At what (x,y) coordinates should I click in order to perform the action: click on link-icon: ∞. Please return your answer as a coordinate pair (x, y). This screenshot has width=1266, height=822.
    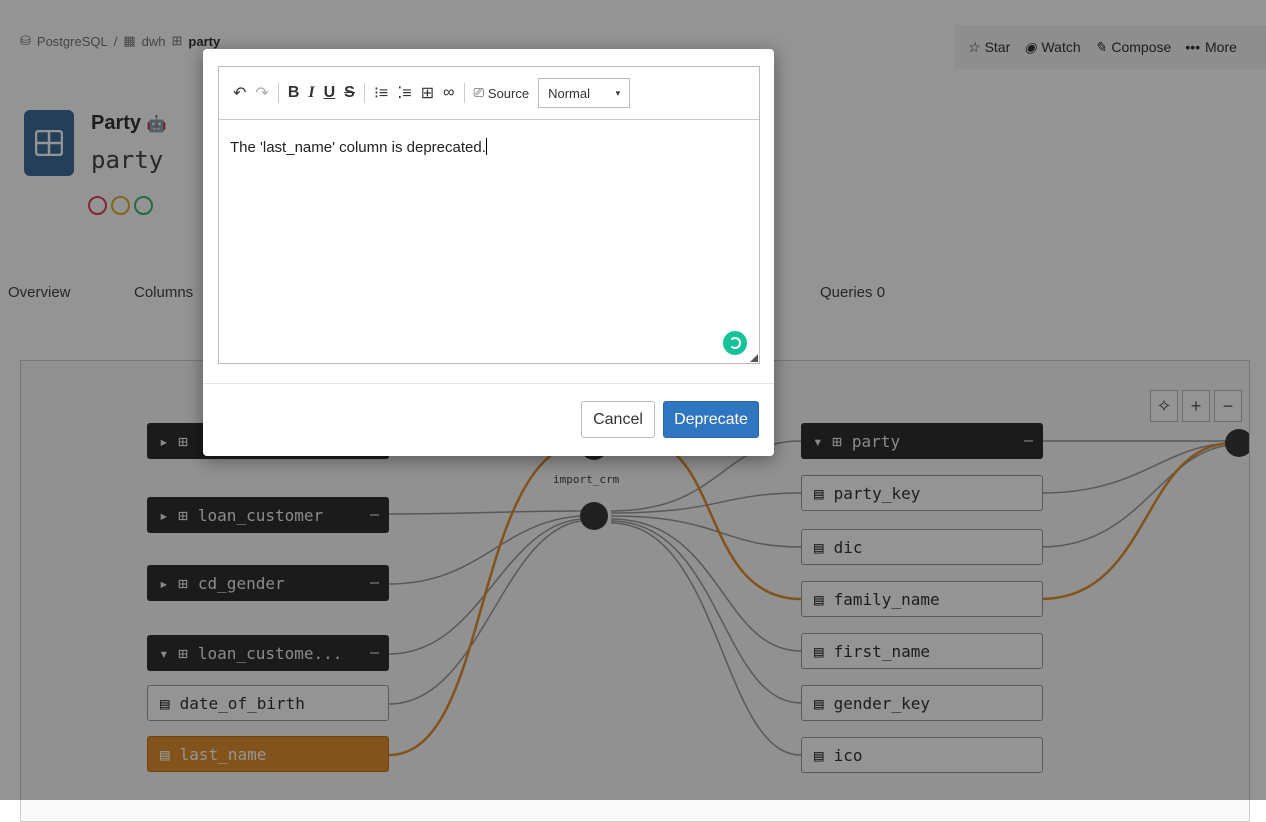
    Looking at the image, I should click on (448, 93).